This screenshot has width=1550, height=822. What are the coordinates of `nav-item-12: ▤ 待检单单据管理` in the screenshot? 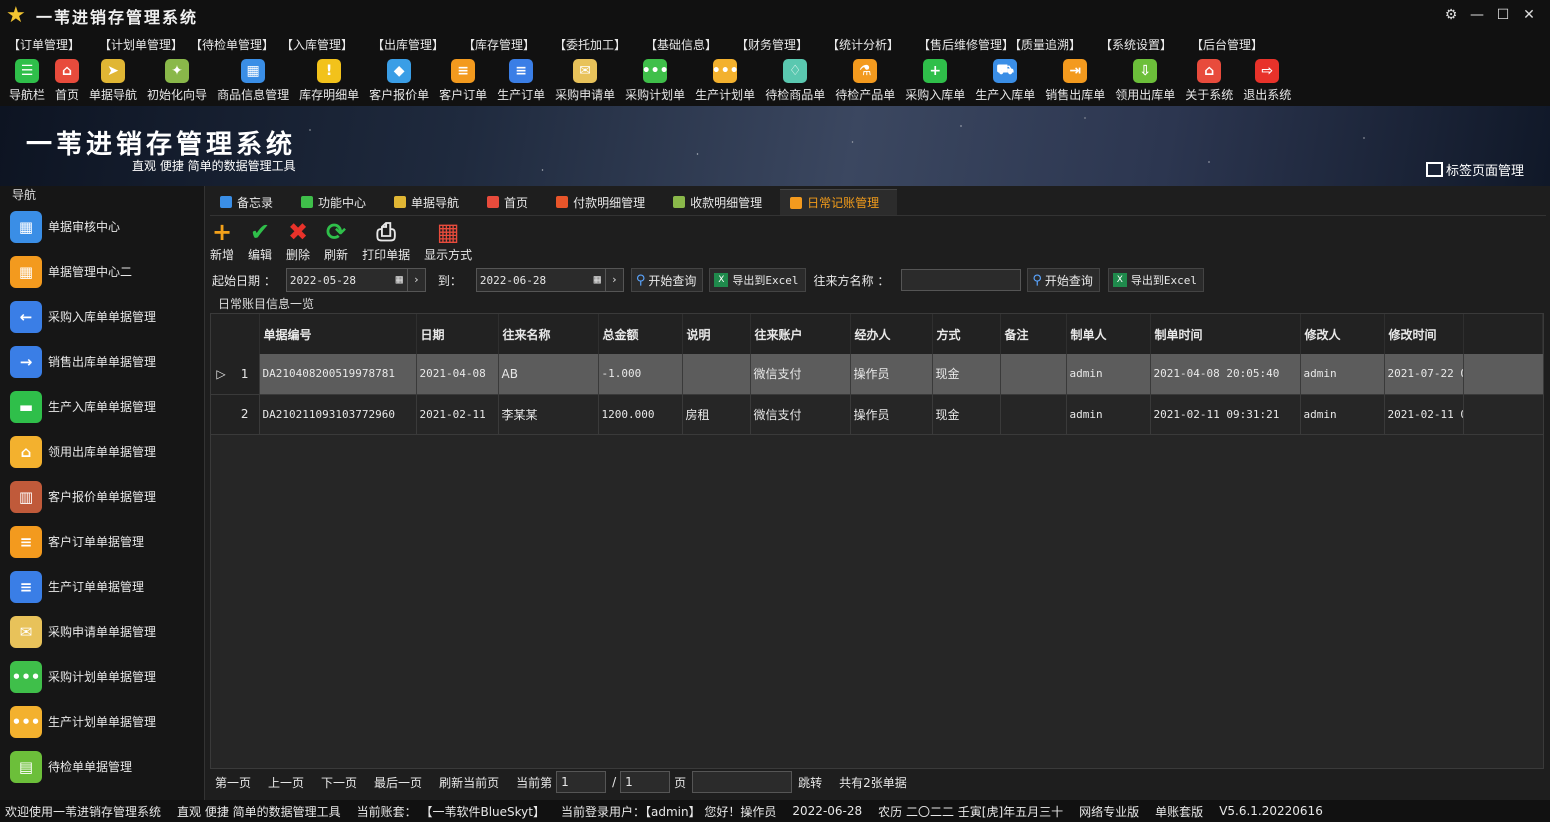 It's located at (102, 766).